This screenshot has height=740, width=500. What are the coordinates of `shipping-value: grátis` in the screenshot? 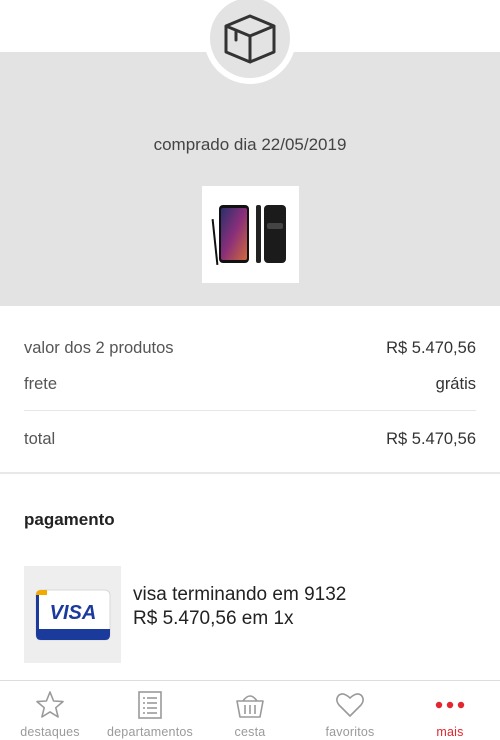 It's located at (455, 383).